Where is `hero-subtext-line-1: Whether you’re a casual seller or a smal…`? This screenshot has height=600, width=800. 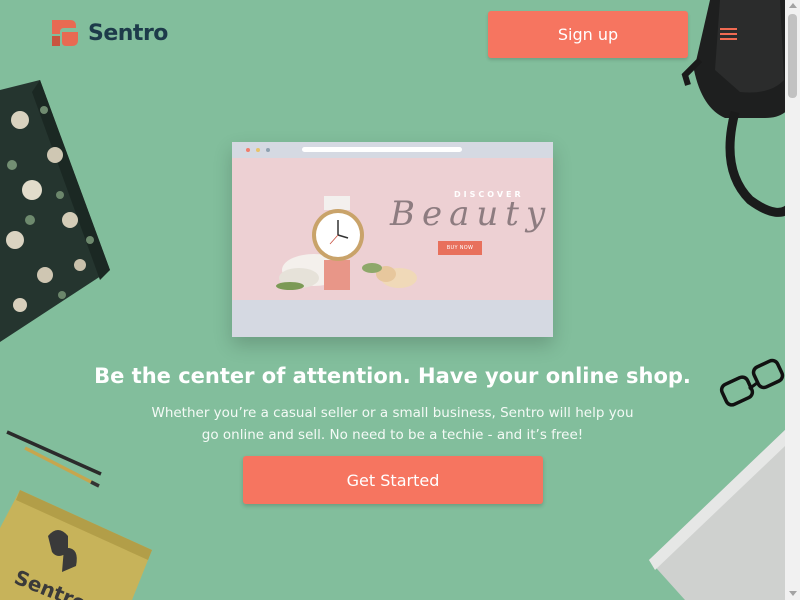 hero-subtext-line-1: Whether you’re a casual seller or a smal… is located at coordinates (392, 413).